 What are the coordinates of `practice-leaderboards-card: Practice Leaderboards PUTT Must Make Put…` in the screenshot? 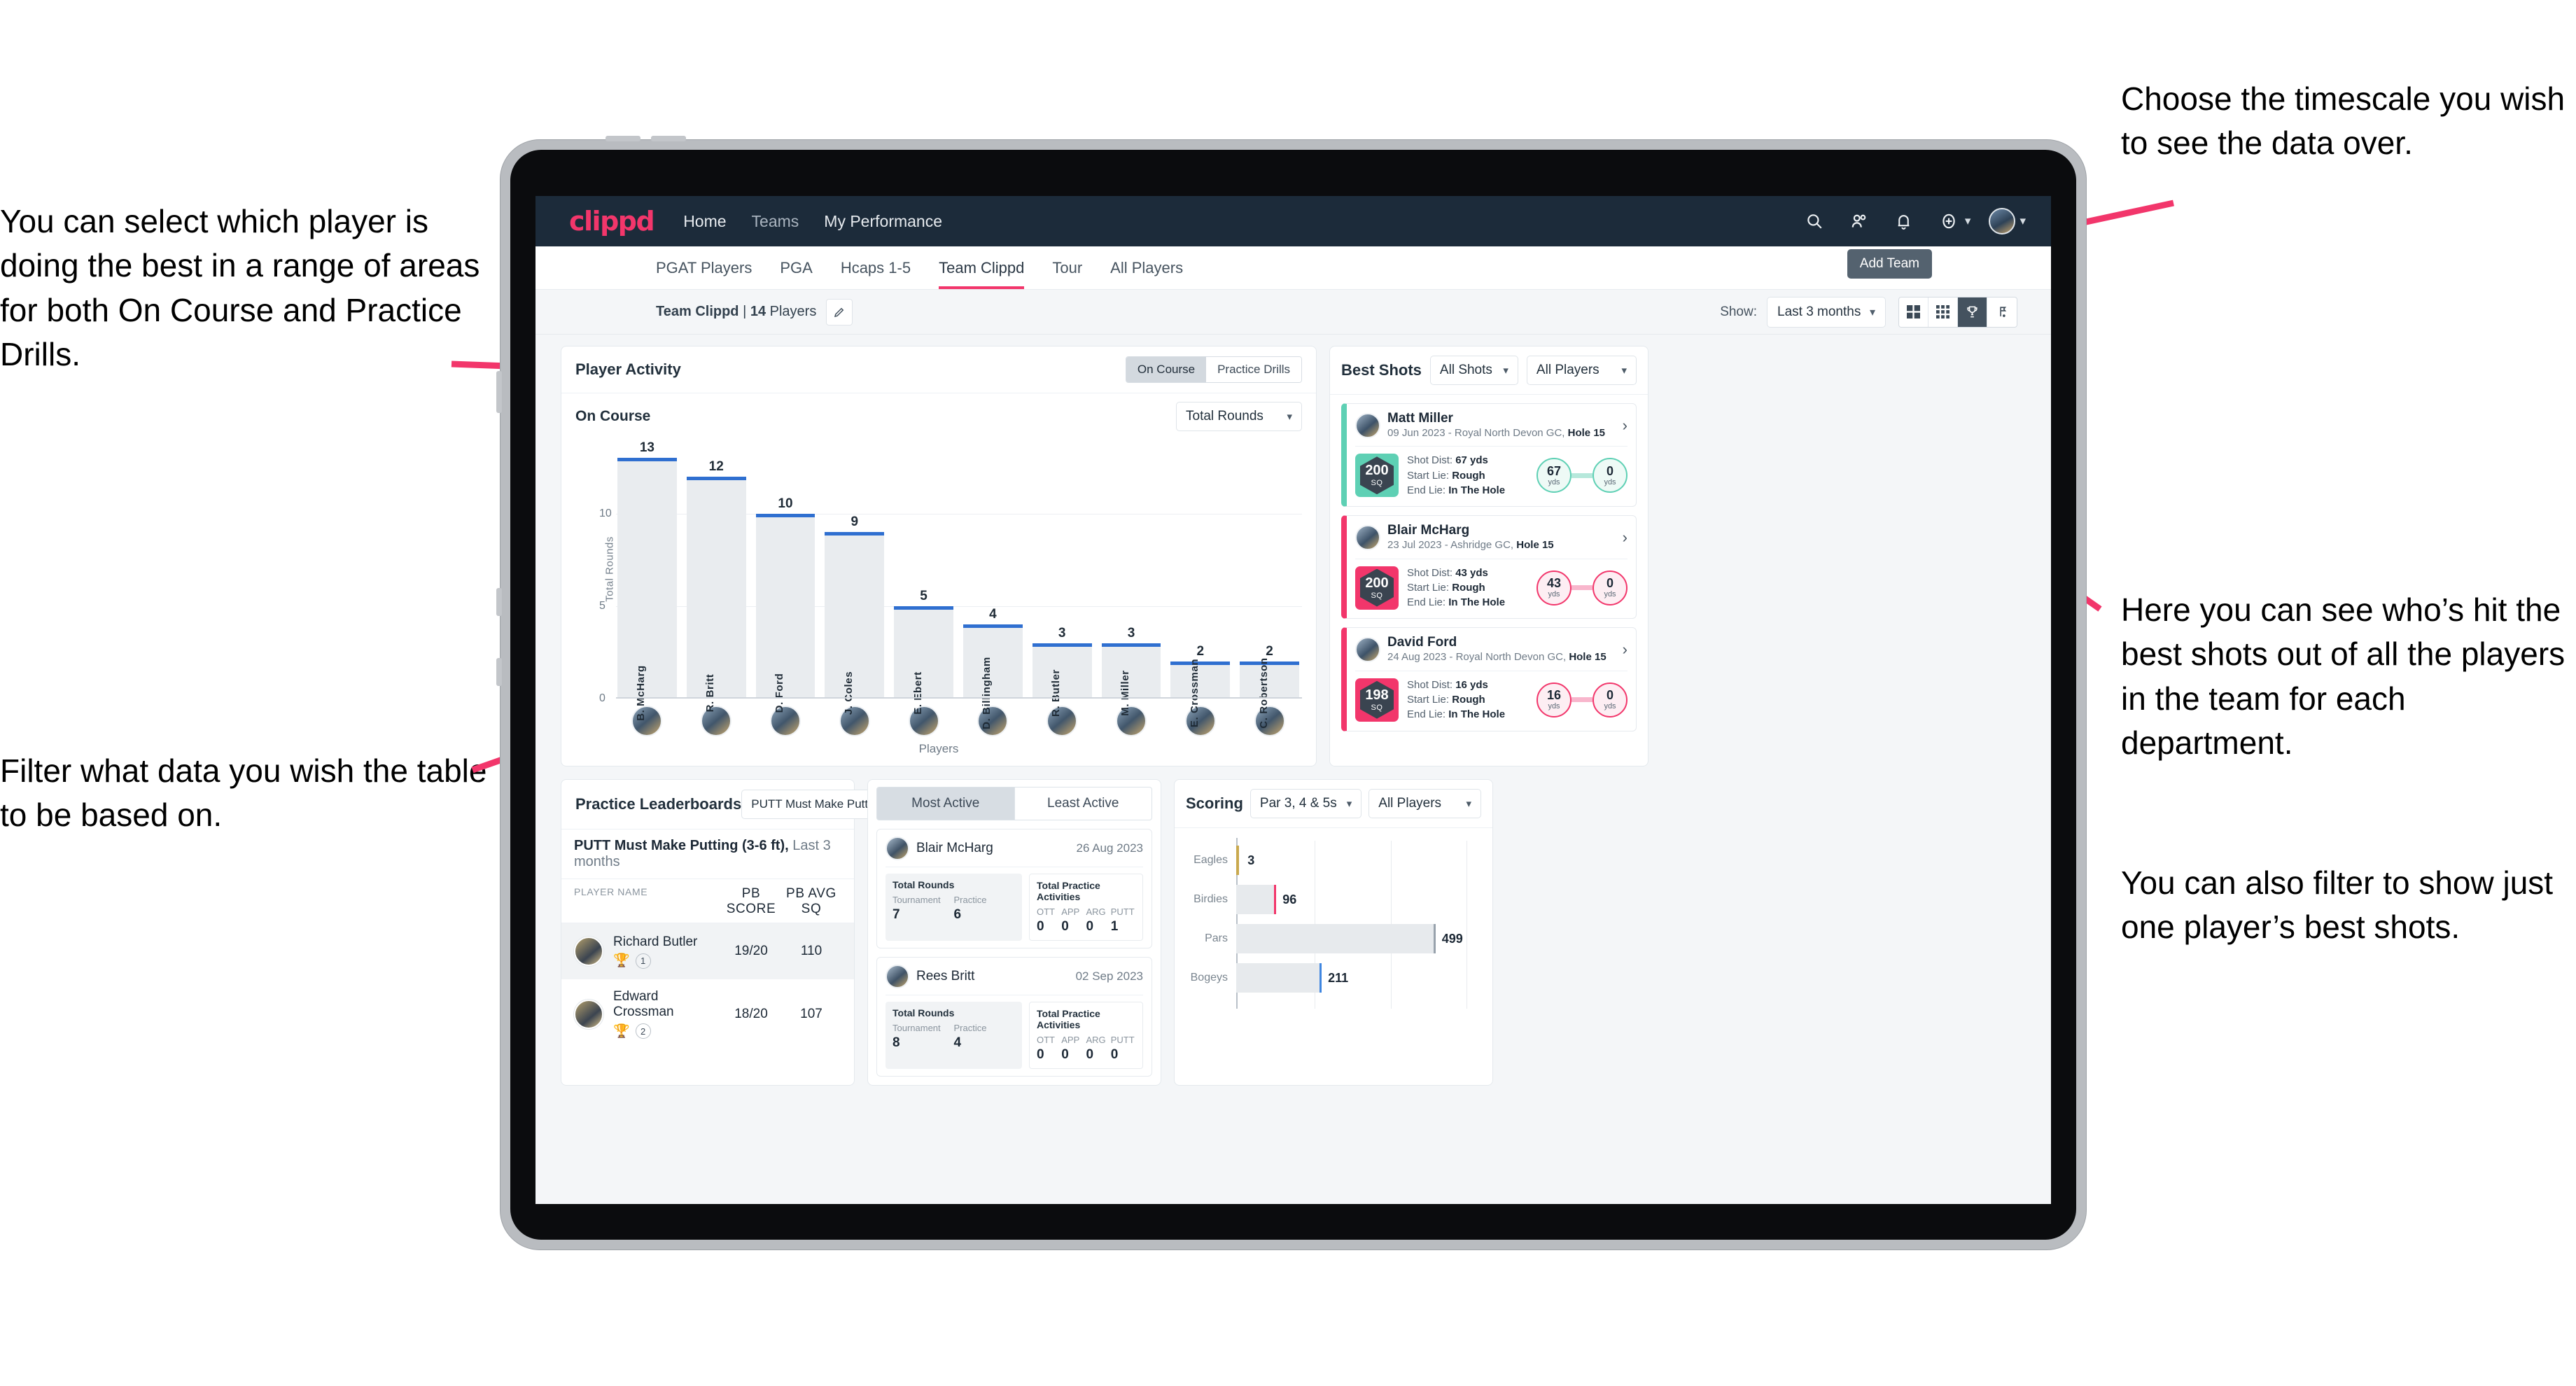 It's located at (742, 932).